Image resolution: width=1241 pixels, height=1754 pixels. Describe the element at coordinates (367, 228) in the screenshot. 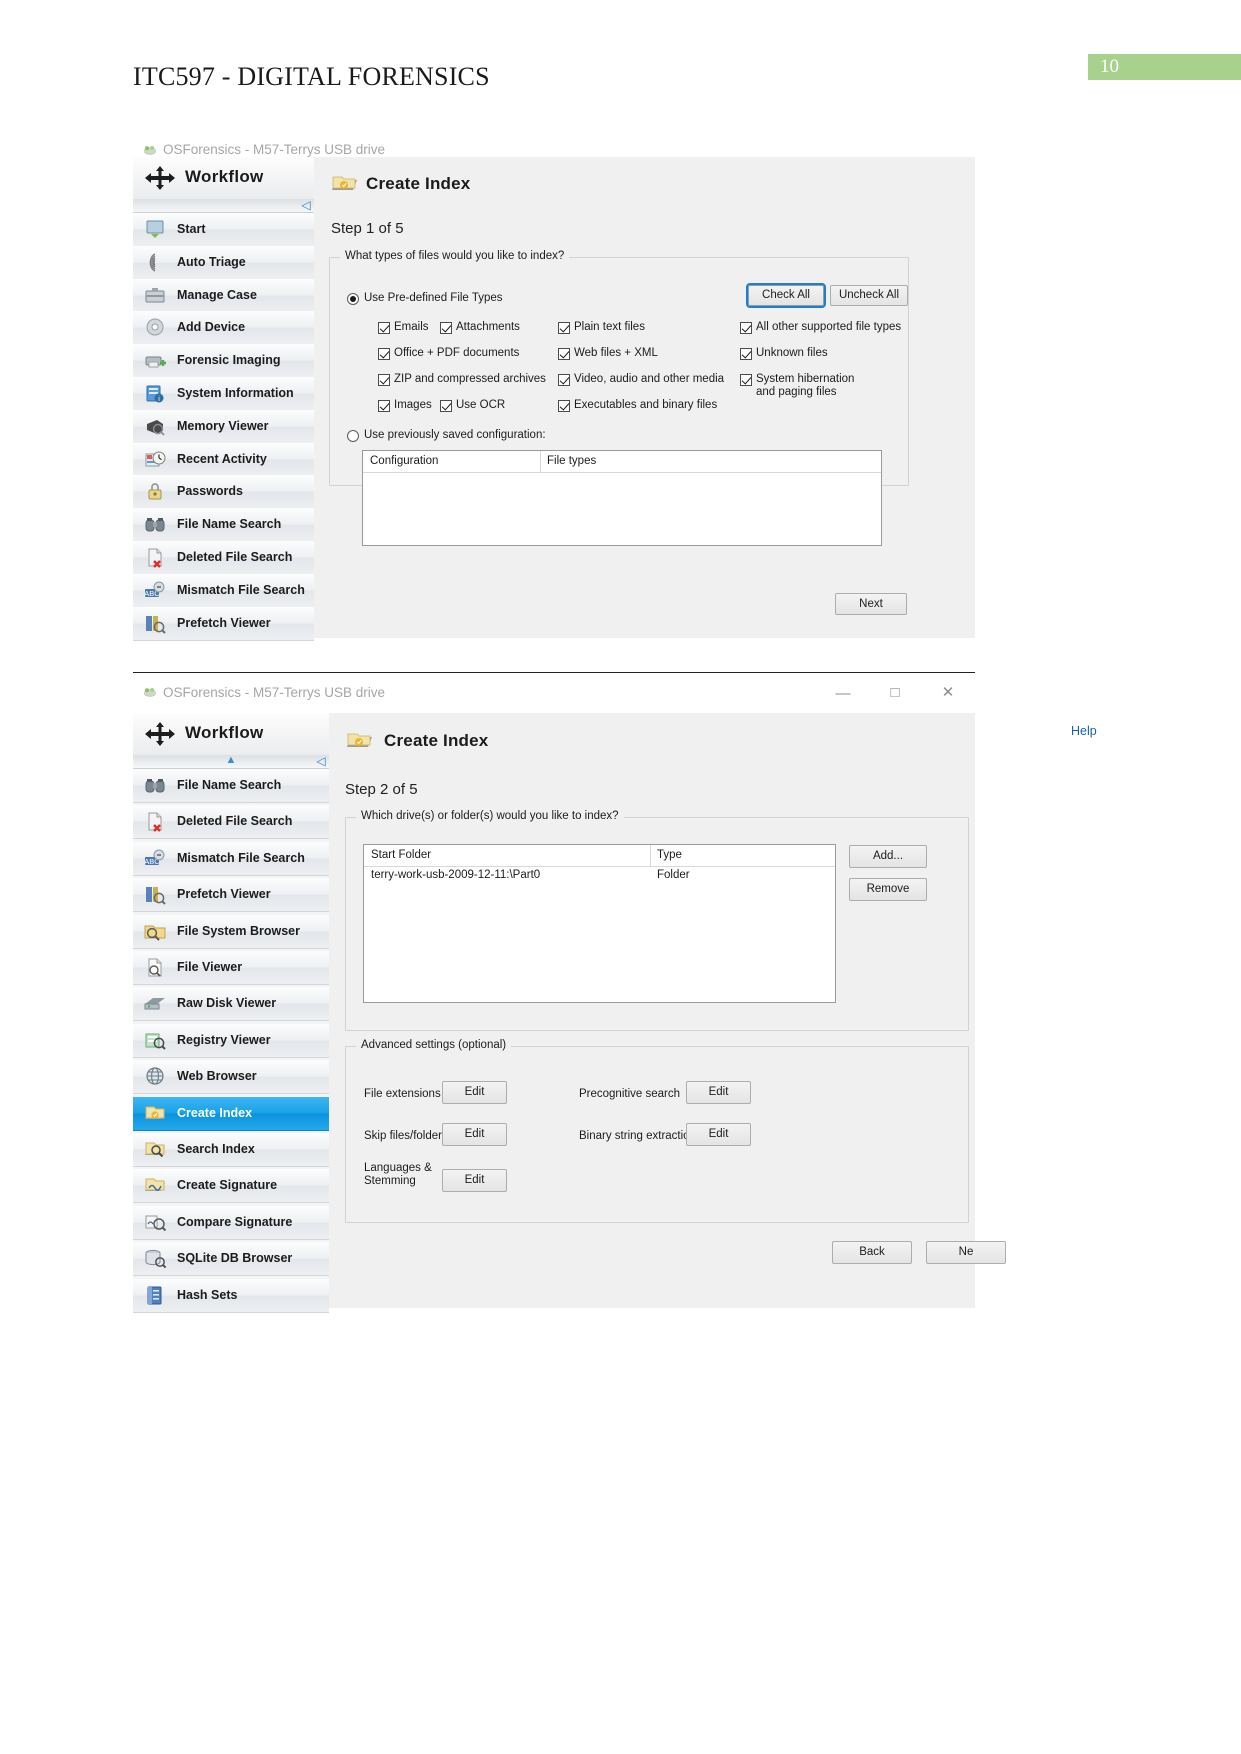

I see `window1-step-label: Step 1 of 5` at that location.